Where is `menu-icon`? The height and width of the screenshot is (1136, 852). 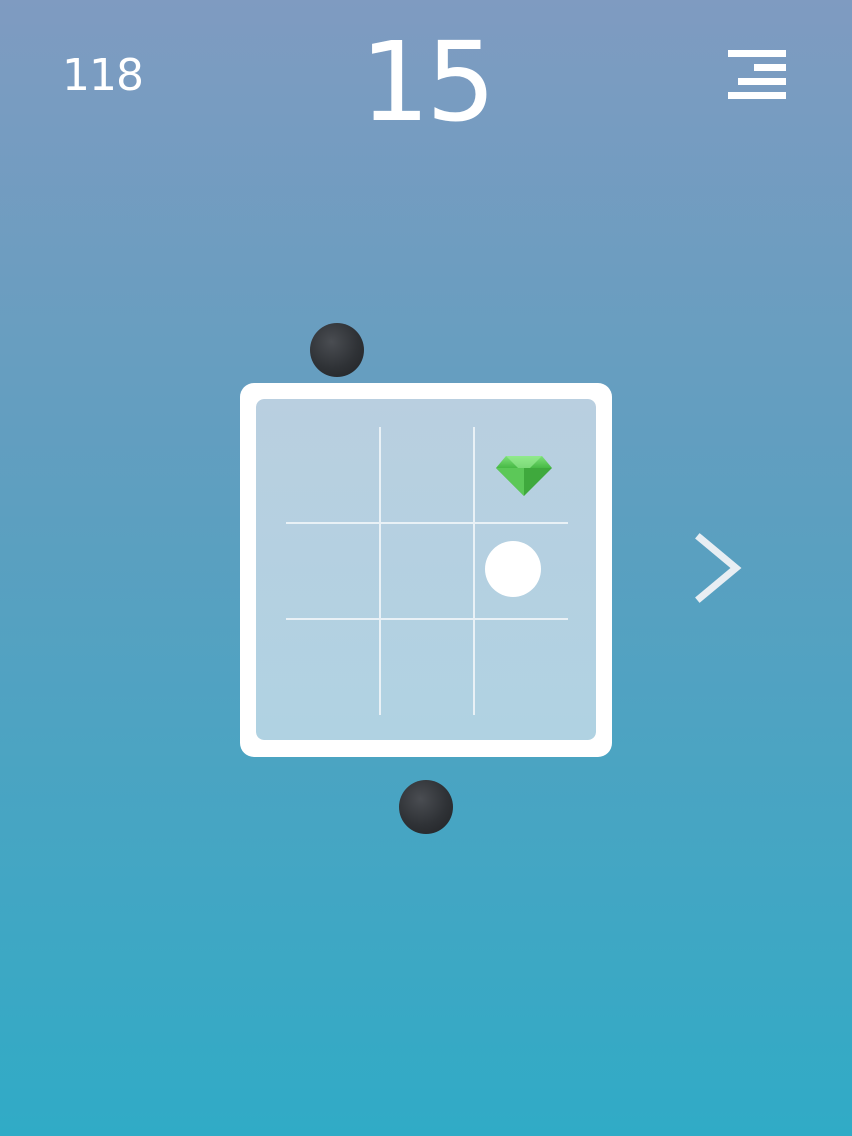 menu-icon is located at coordinates (757, 76).